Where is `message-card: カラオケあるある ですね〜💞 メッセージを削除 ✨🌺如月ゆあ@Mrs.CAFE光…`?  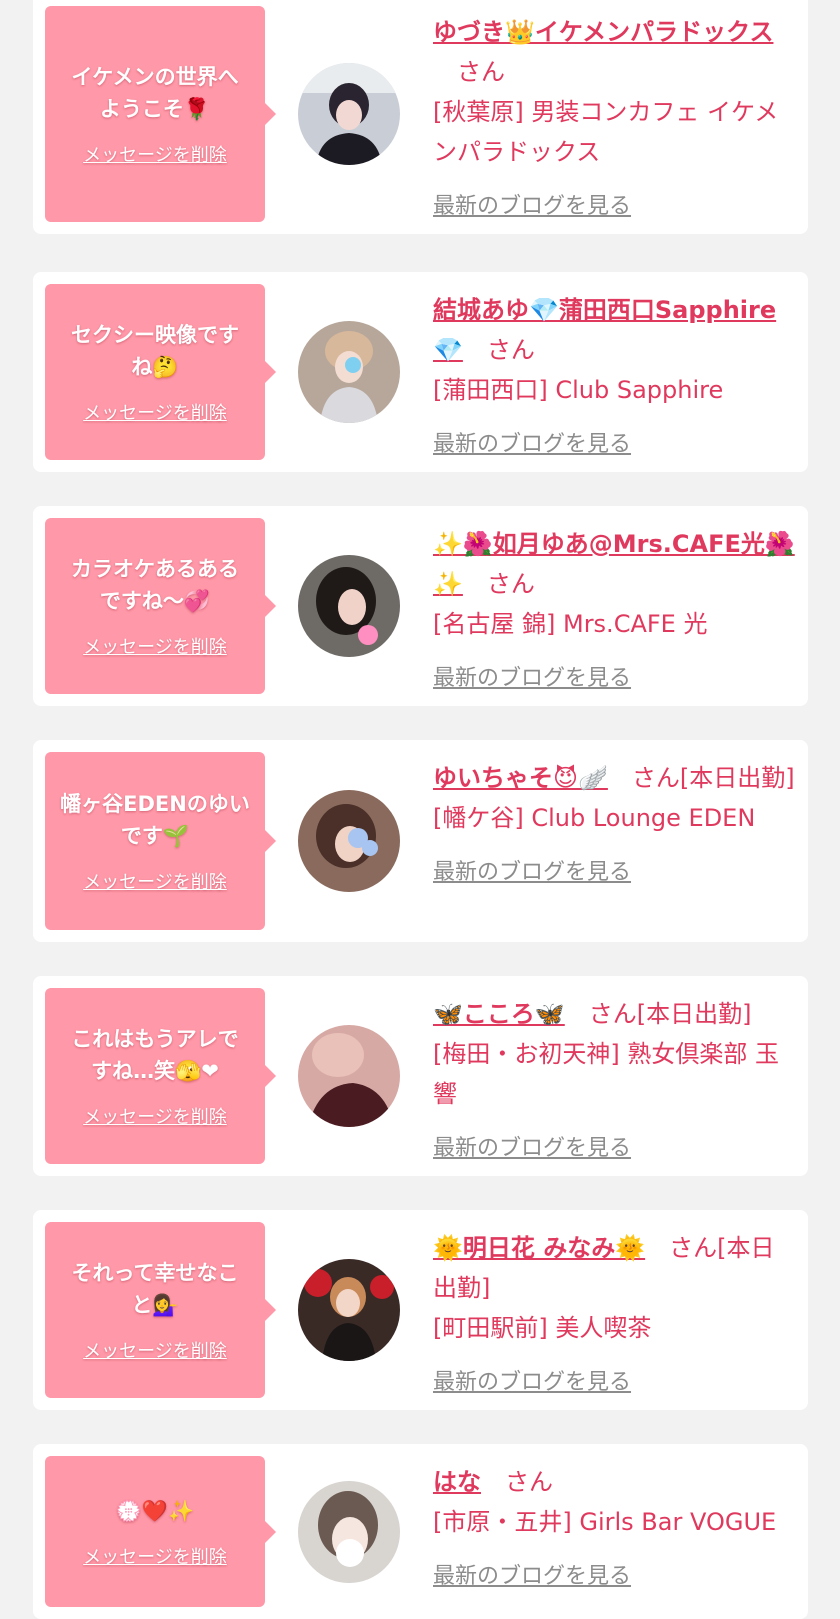 message-card: カラオケあるある ですね〜💞 メッセージを削除 ✨🌺如月ゆあ@Mrs.CAFE光… is located at coordinates (420, 606).